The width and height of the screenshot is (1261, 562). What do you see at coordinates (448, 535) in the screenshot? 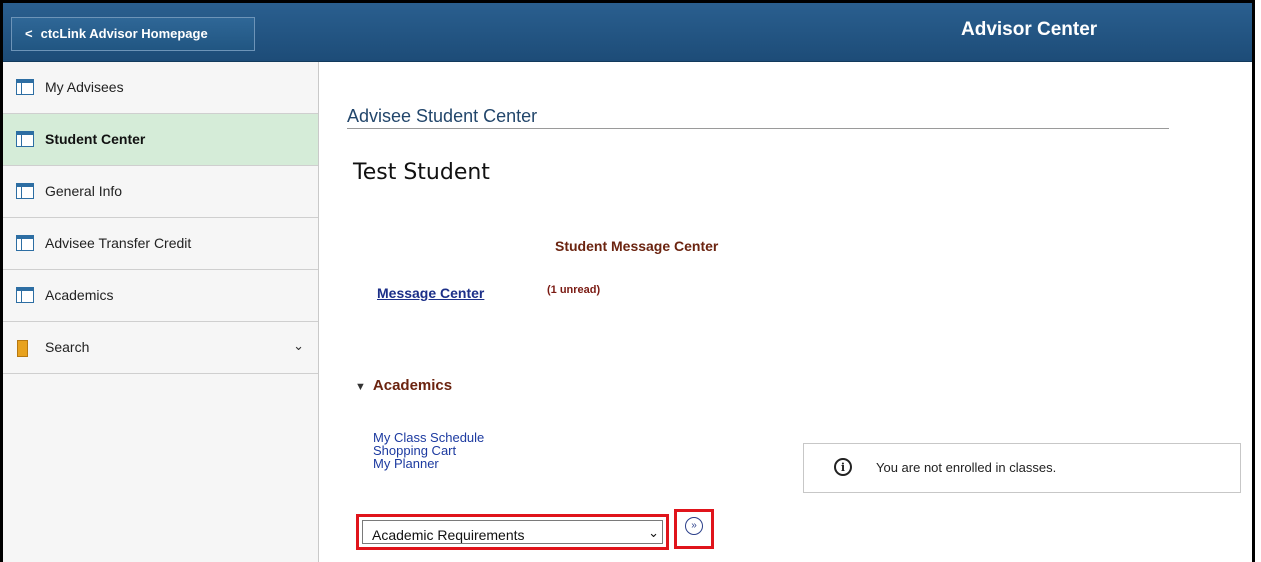
I see `select-value: Academic Requirements` at bounding box center [448, 535].